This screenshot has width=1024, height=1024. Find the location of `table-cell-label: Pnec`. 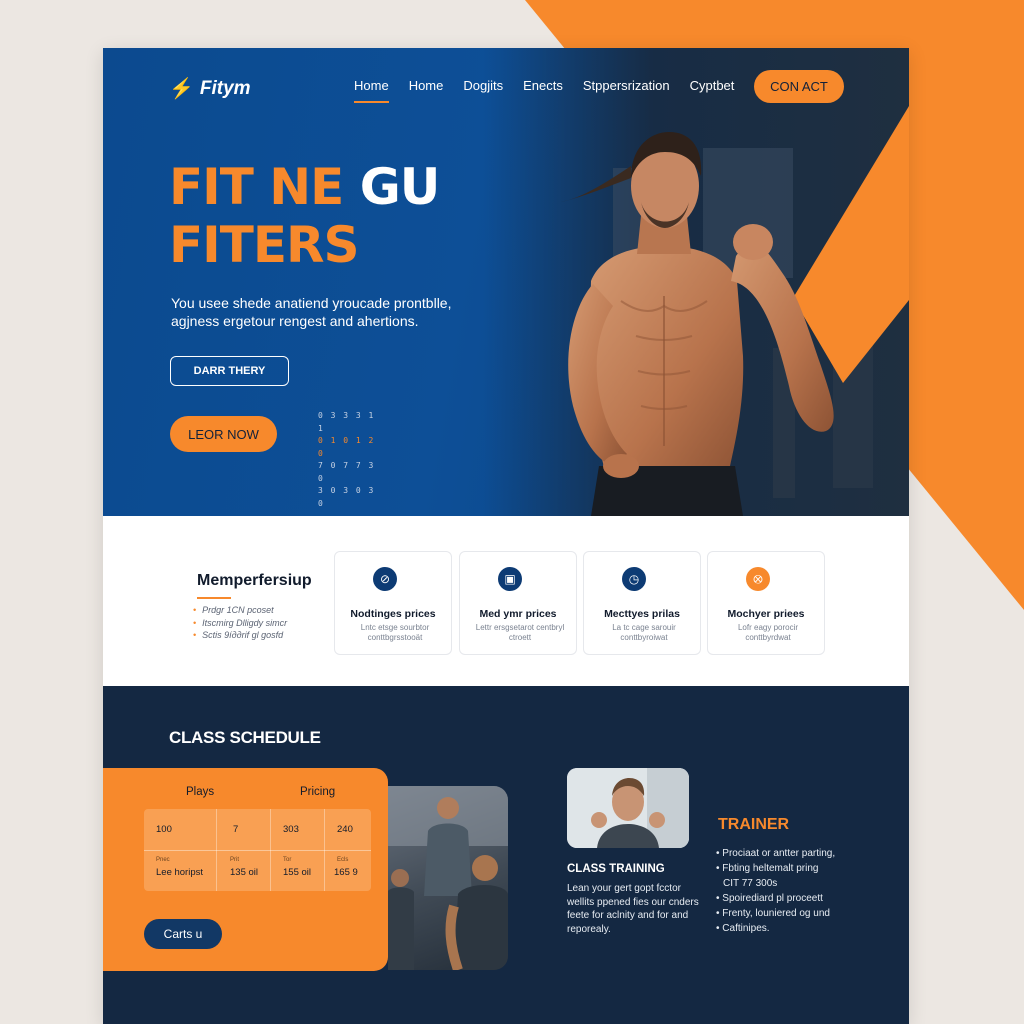

table-cell-label: Pnec is located at coordinates (163, 860).